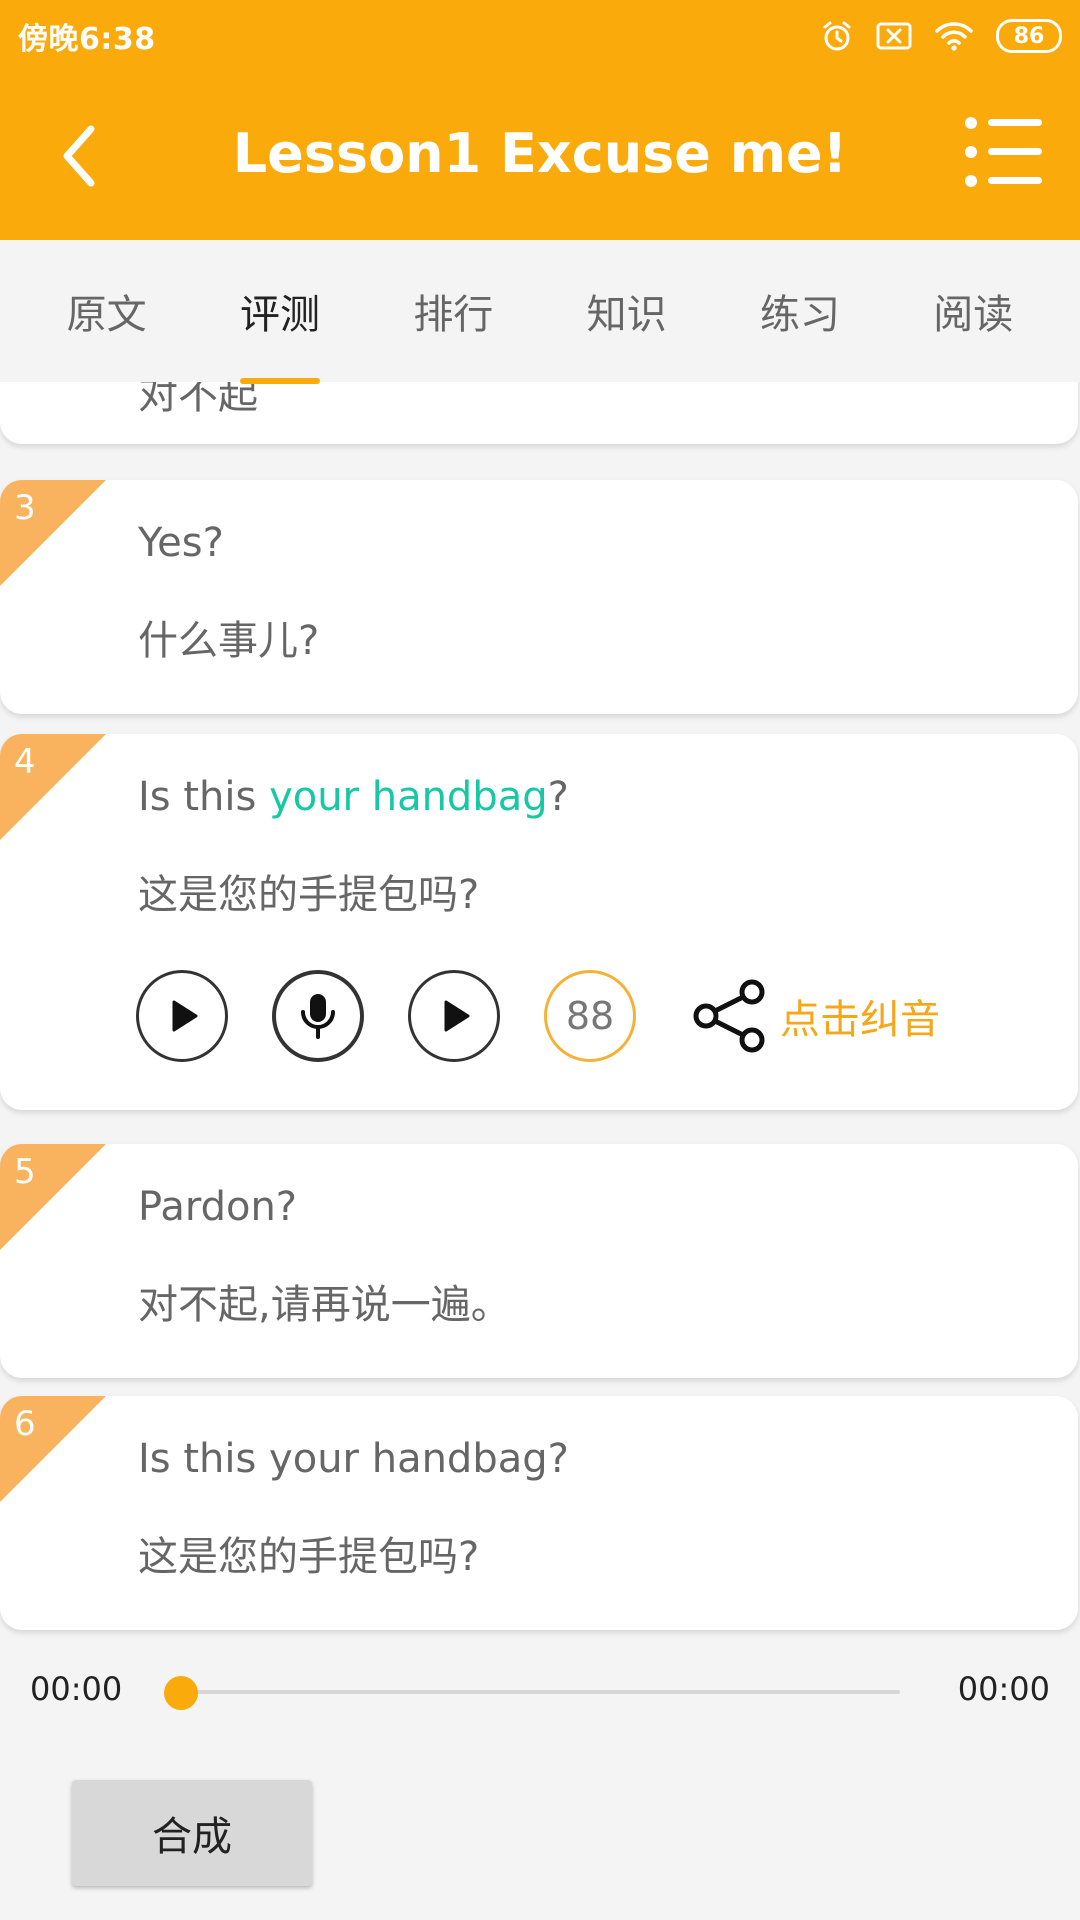 The image size is (1080, 1920). Describe the element at coordinates (894, 36) in the screenshot. I see `no-sim-icon` at that location.